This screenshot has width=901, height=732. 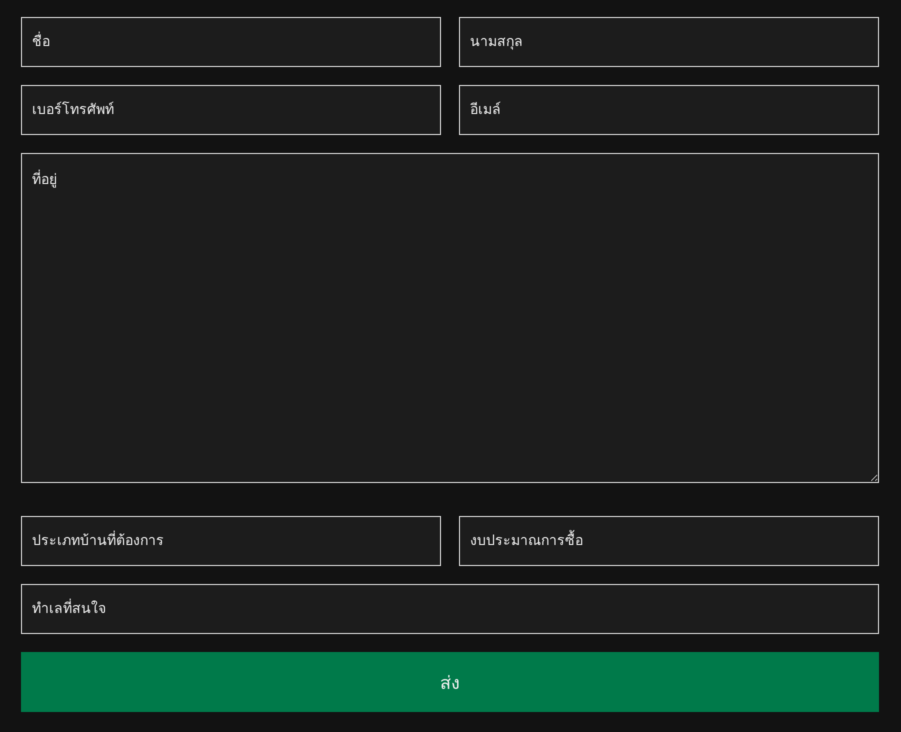 I want to click on input-field: งบประมาณการซื้อ, so click(x=669, y=541).